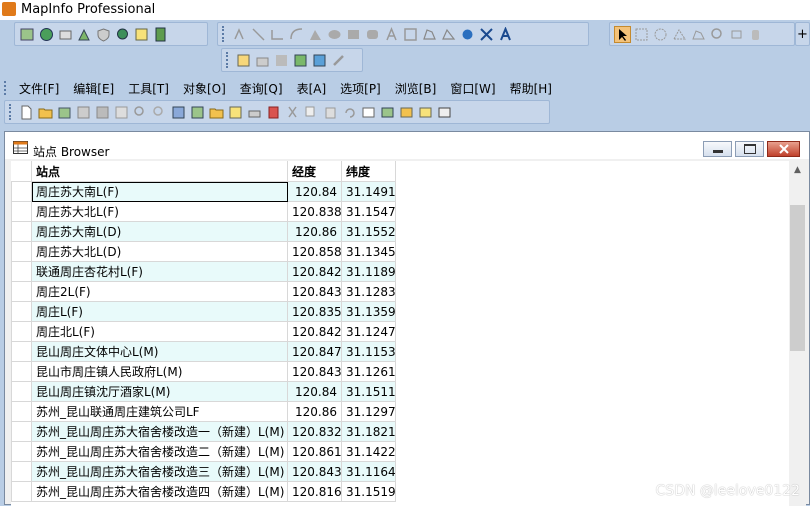  What do you see at coordinates (353, 34) in the screenshot?
I see `rectangle-icon` at bounding box center [353, 34].